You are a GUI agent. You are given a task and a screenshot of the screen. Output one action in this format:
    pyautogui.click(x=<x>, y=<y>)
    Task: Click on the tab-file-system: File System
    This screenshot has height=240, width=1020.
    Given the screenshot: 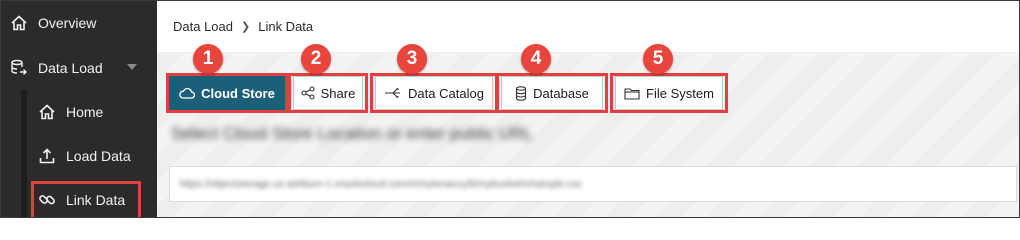 What is the action you would take?
    pyautogui.click(x=669, y=93)
    